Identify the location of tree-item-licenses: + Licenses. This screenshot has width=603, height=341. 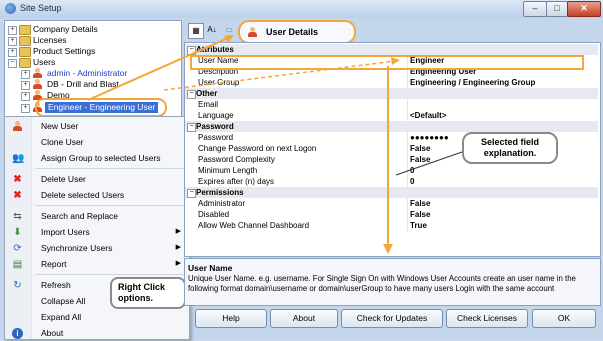
(90, 40).